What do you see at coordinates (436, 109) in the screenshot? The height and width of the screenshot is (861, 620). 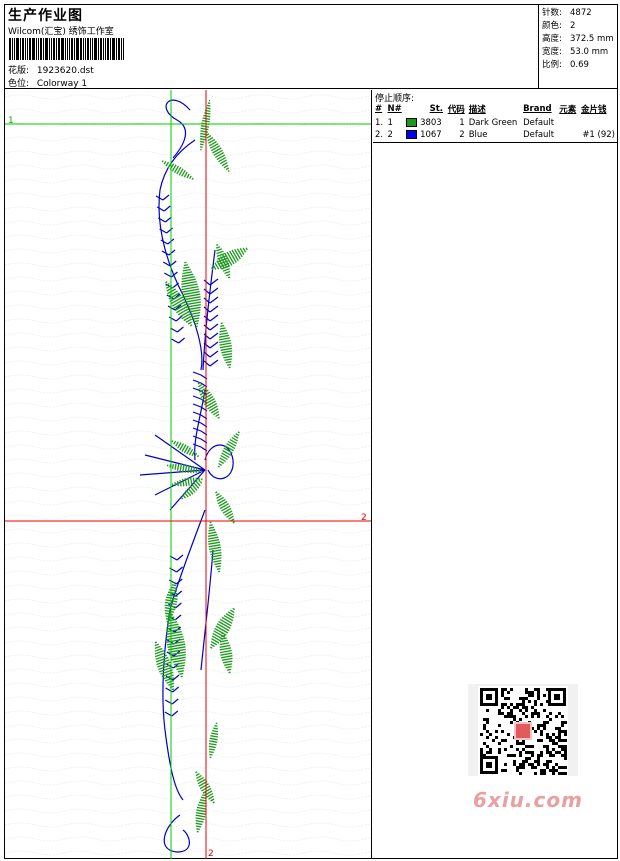 I see `col-stitches: St.` at bounding box center [436, 109].